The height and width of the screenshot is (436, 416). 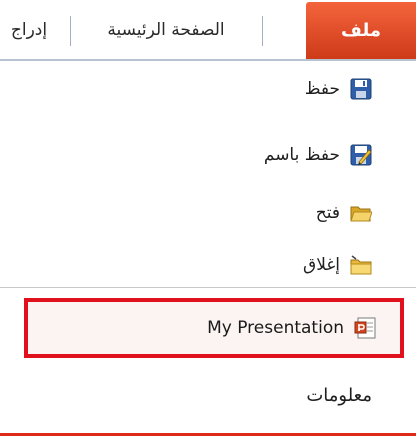 I want to click on menu-item-save-as-label: حفظ باسم, so click(x=301, y=155).